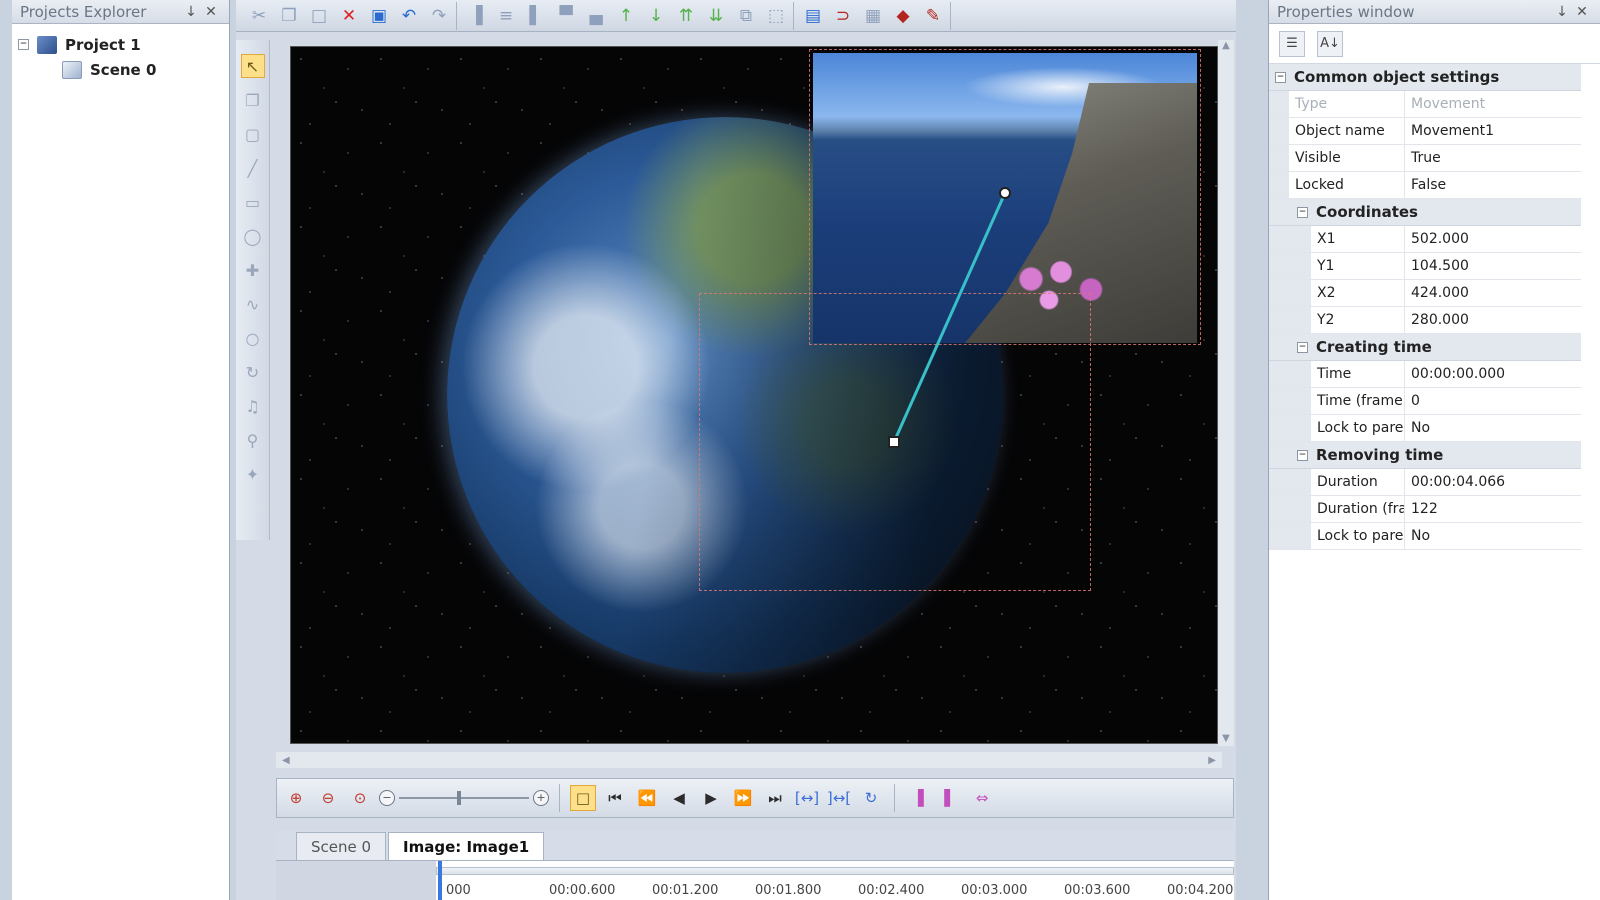 This screenshot has width=1600, height=900. I want to click on rotate-icon: ↻, so click(253, 372).